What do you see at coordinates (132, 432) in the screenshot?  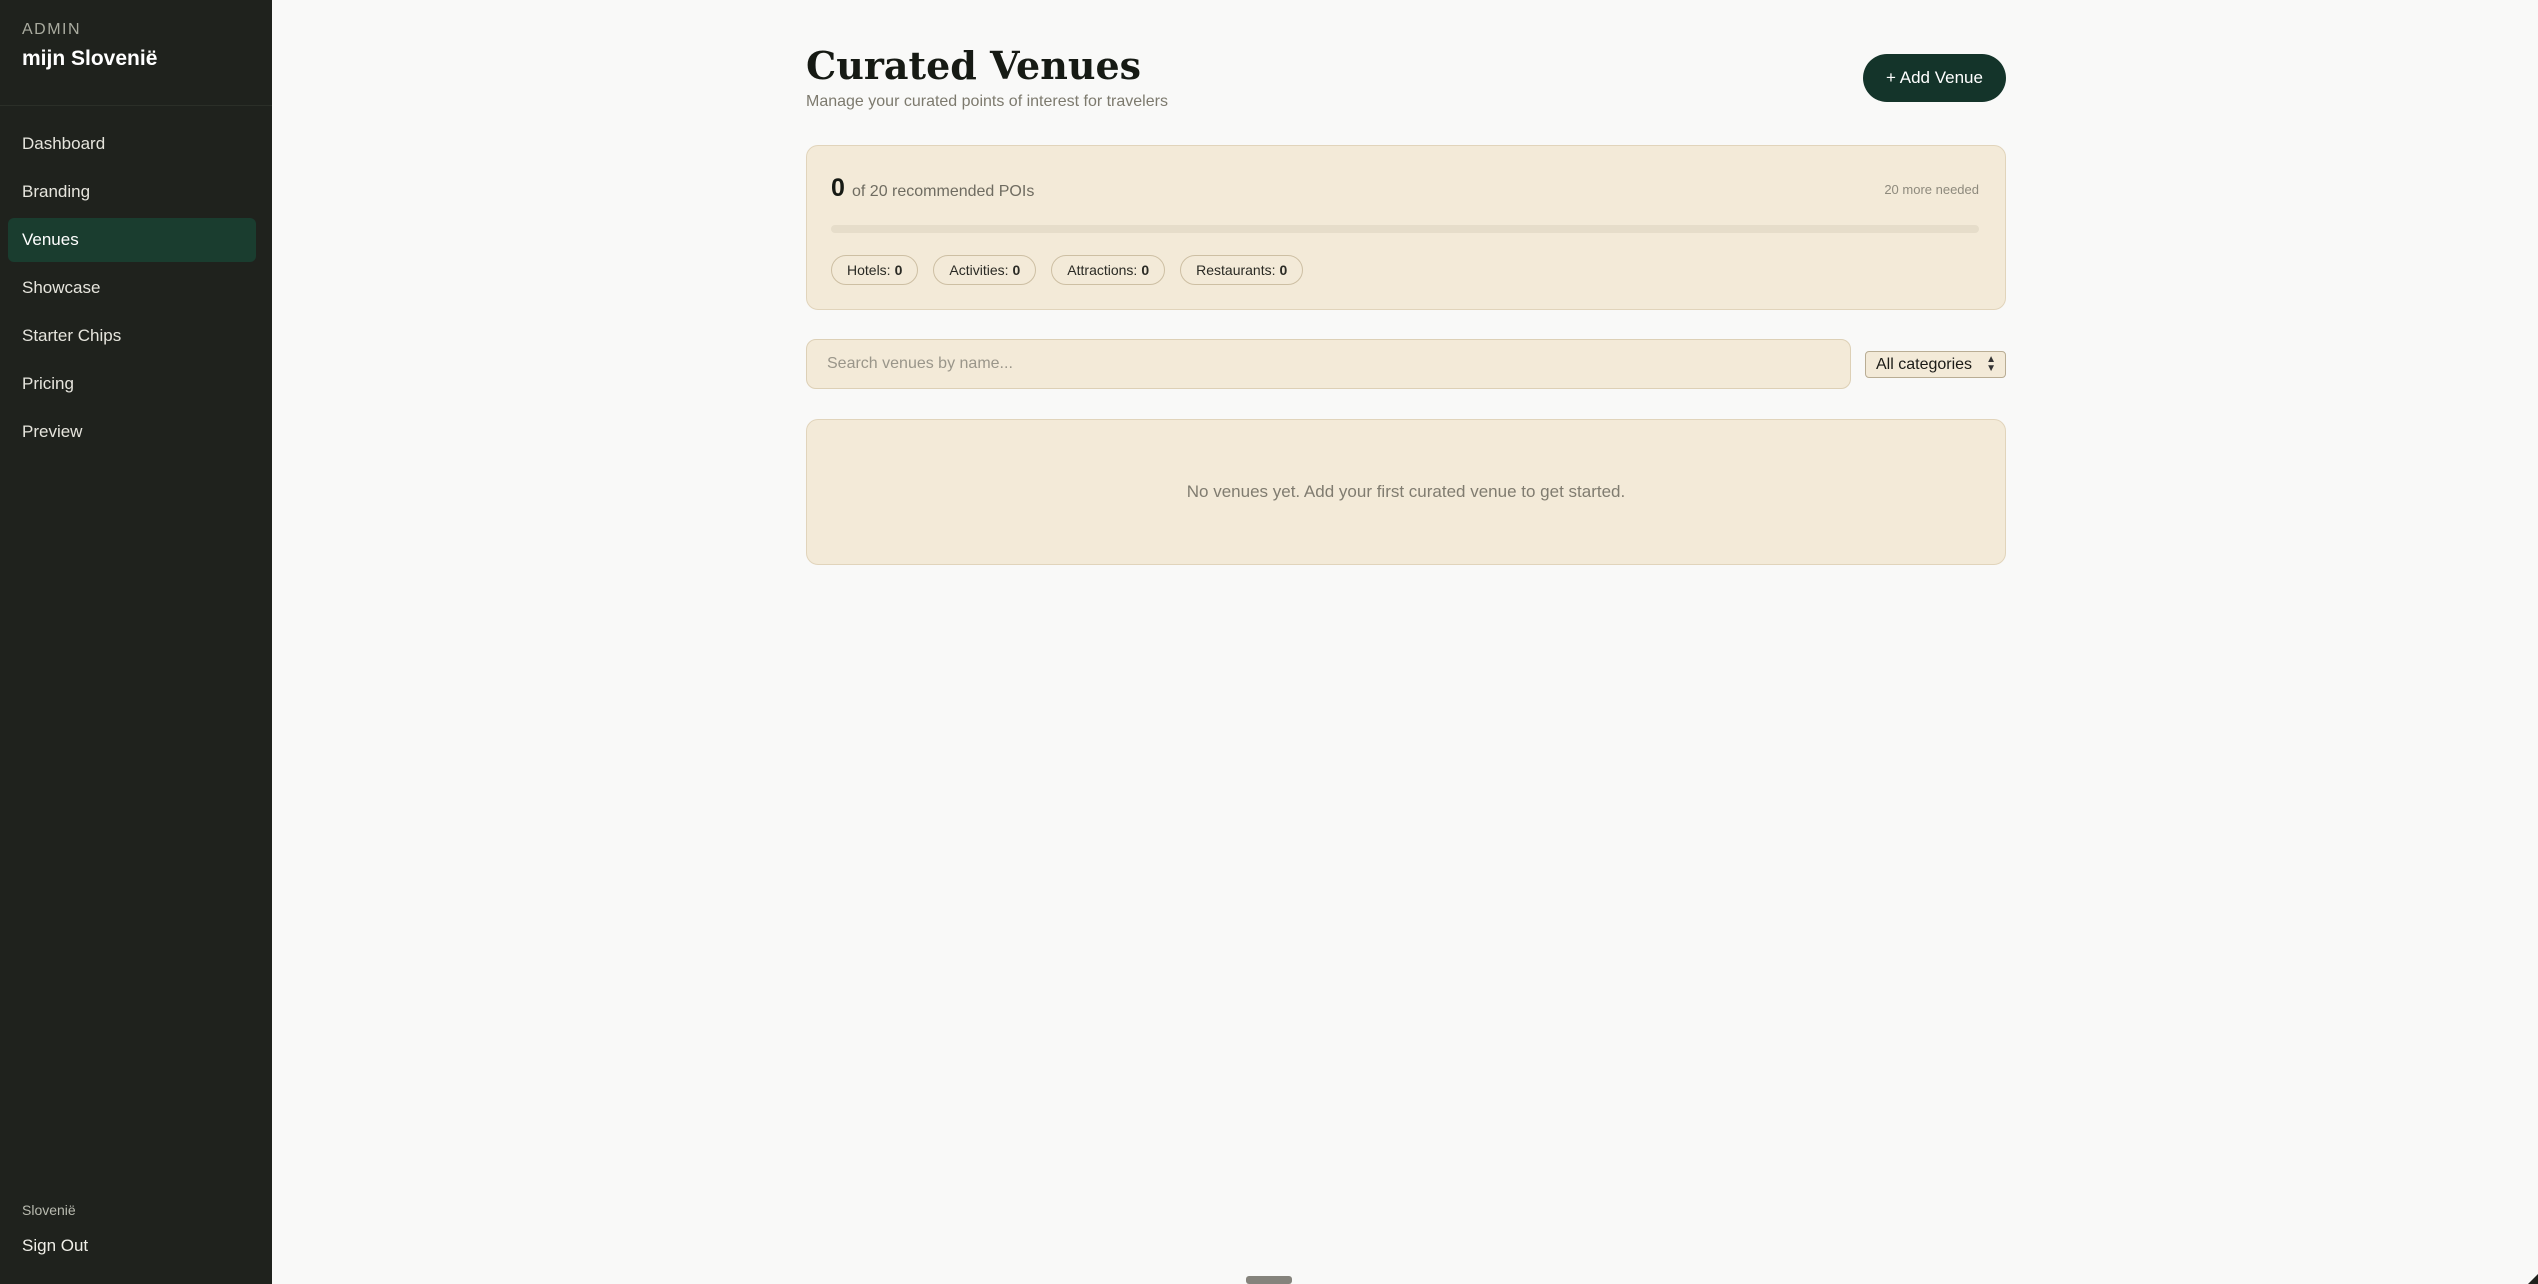 I see `sidebar-item-preview: Preview` at bounding box center [132, 432].